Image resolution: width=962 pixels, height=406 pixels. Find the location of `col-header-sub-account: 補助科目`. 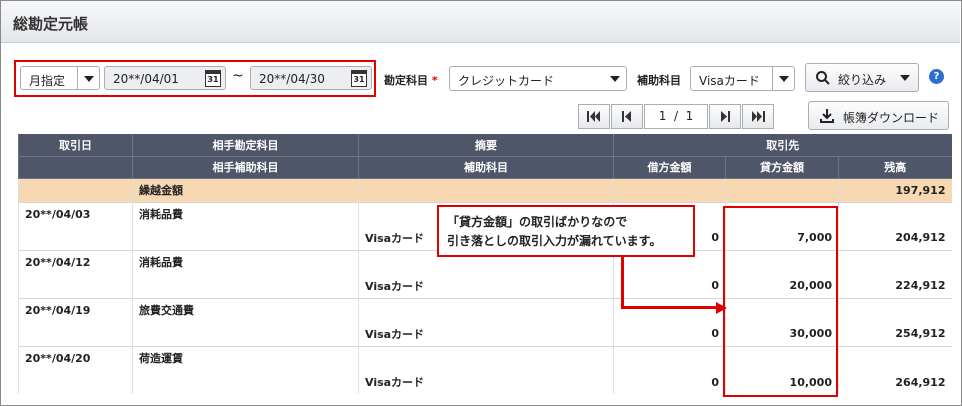

col-header-sub-account: 補助科目 is located at coordinates (486, 167).